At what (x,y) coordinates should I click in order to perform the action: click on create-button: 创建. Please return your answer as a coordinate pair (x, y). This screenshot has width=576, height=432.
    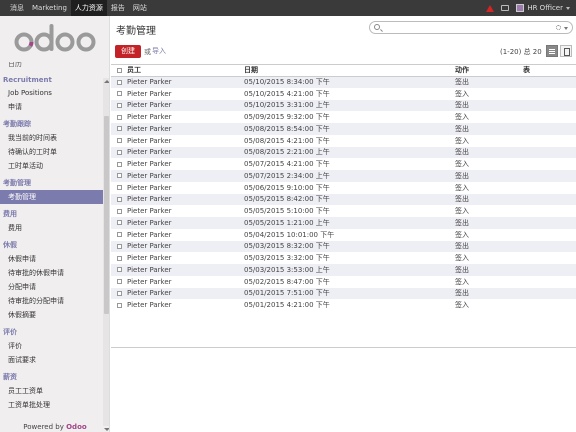
    Looking at the image, I should click on (128, 51).